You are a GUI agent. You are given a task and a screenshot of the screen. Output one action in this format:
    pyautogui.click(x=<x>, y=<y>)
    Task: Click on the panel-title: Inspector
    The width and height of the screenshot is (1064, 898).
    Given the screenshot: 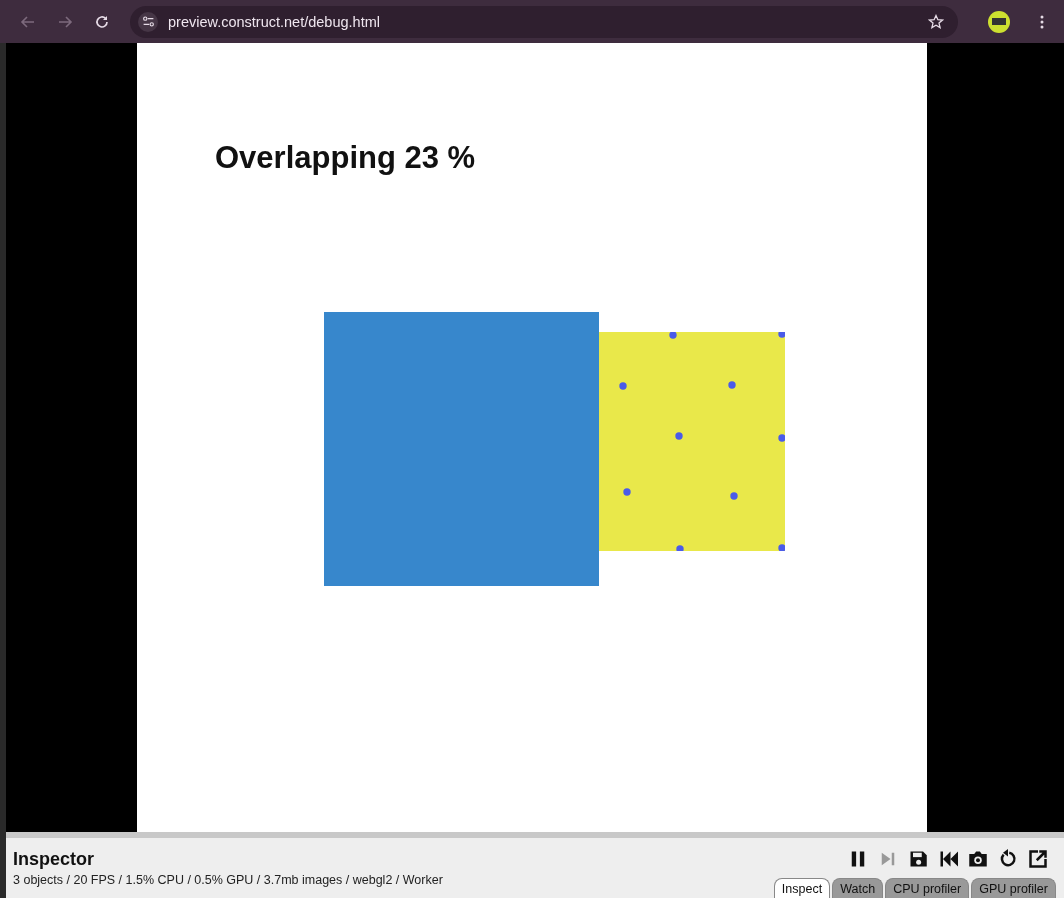 What is the action you would take?
    pyautogui.click(x=54, y=859)
    